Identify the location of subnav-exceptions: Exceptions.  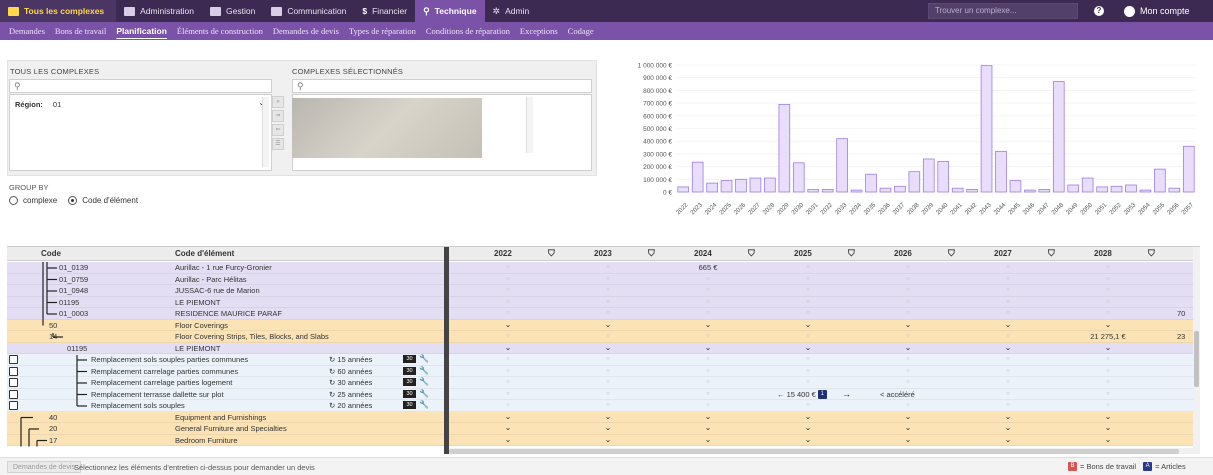
(539, 31).